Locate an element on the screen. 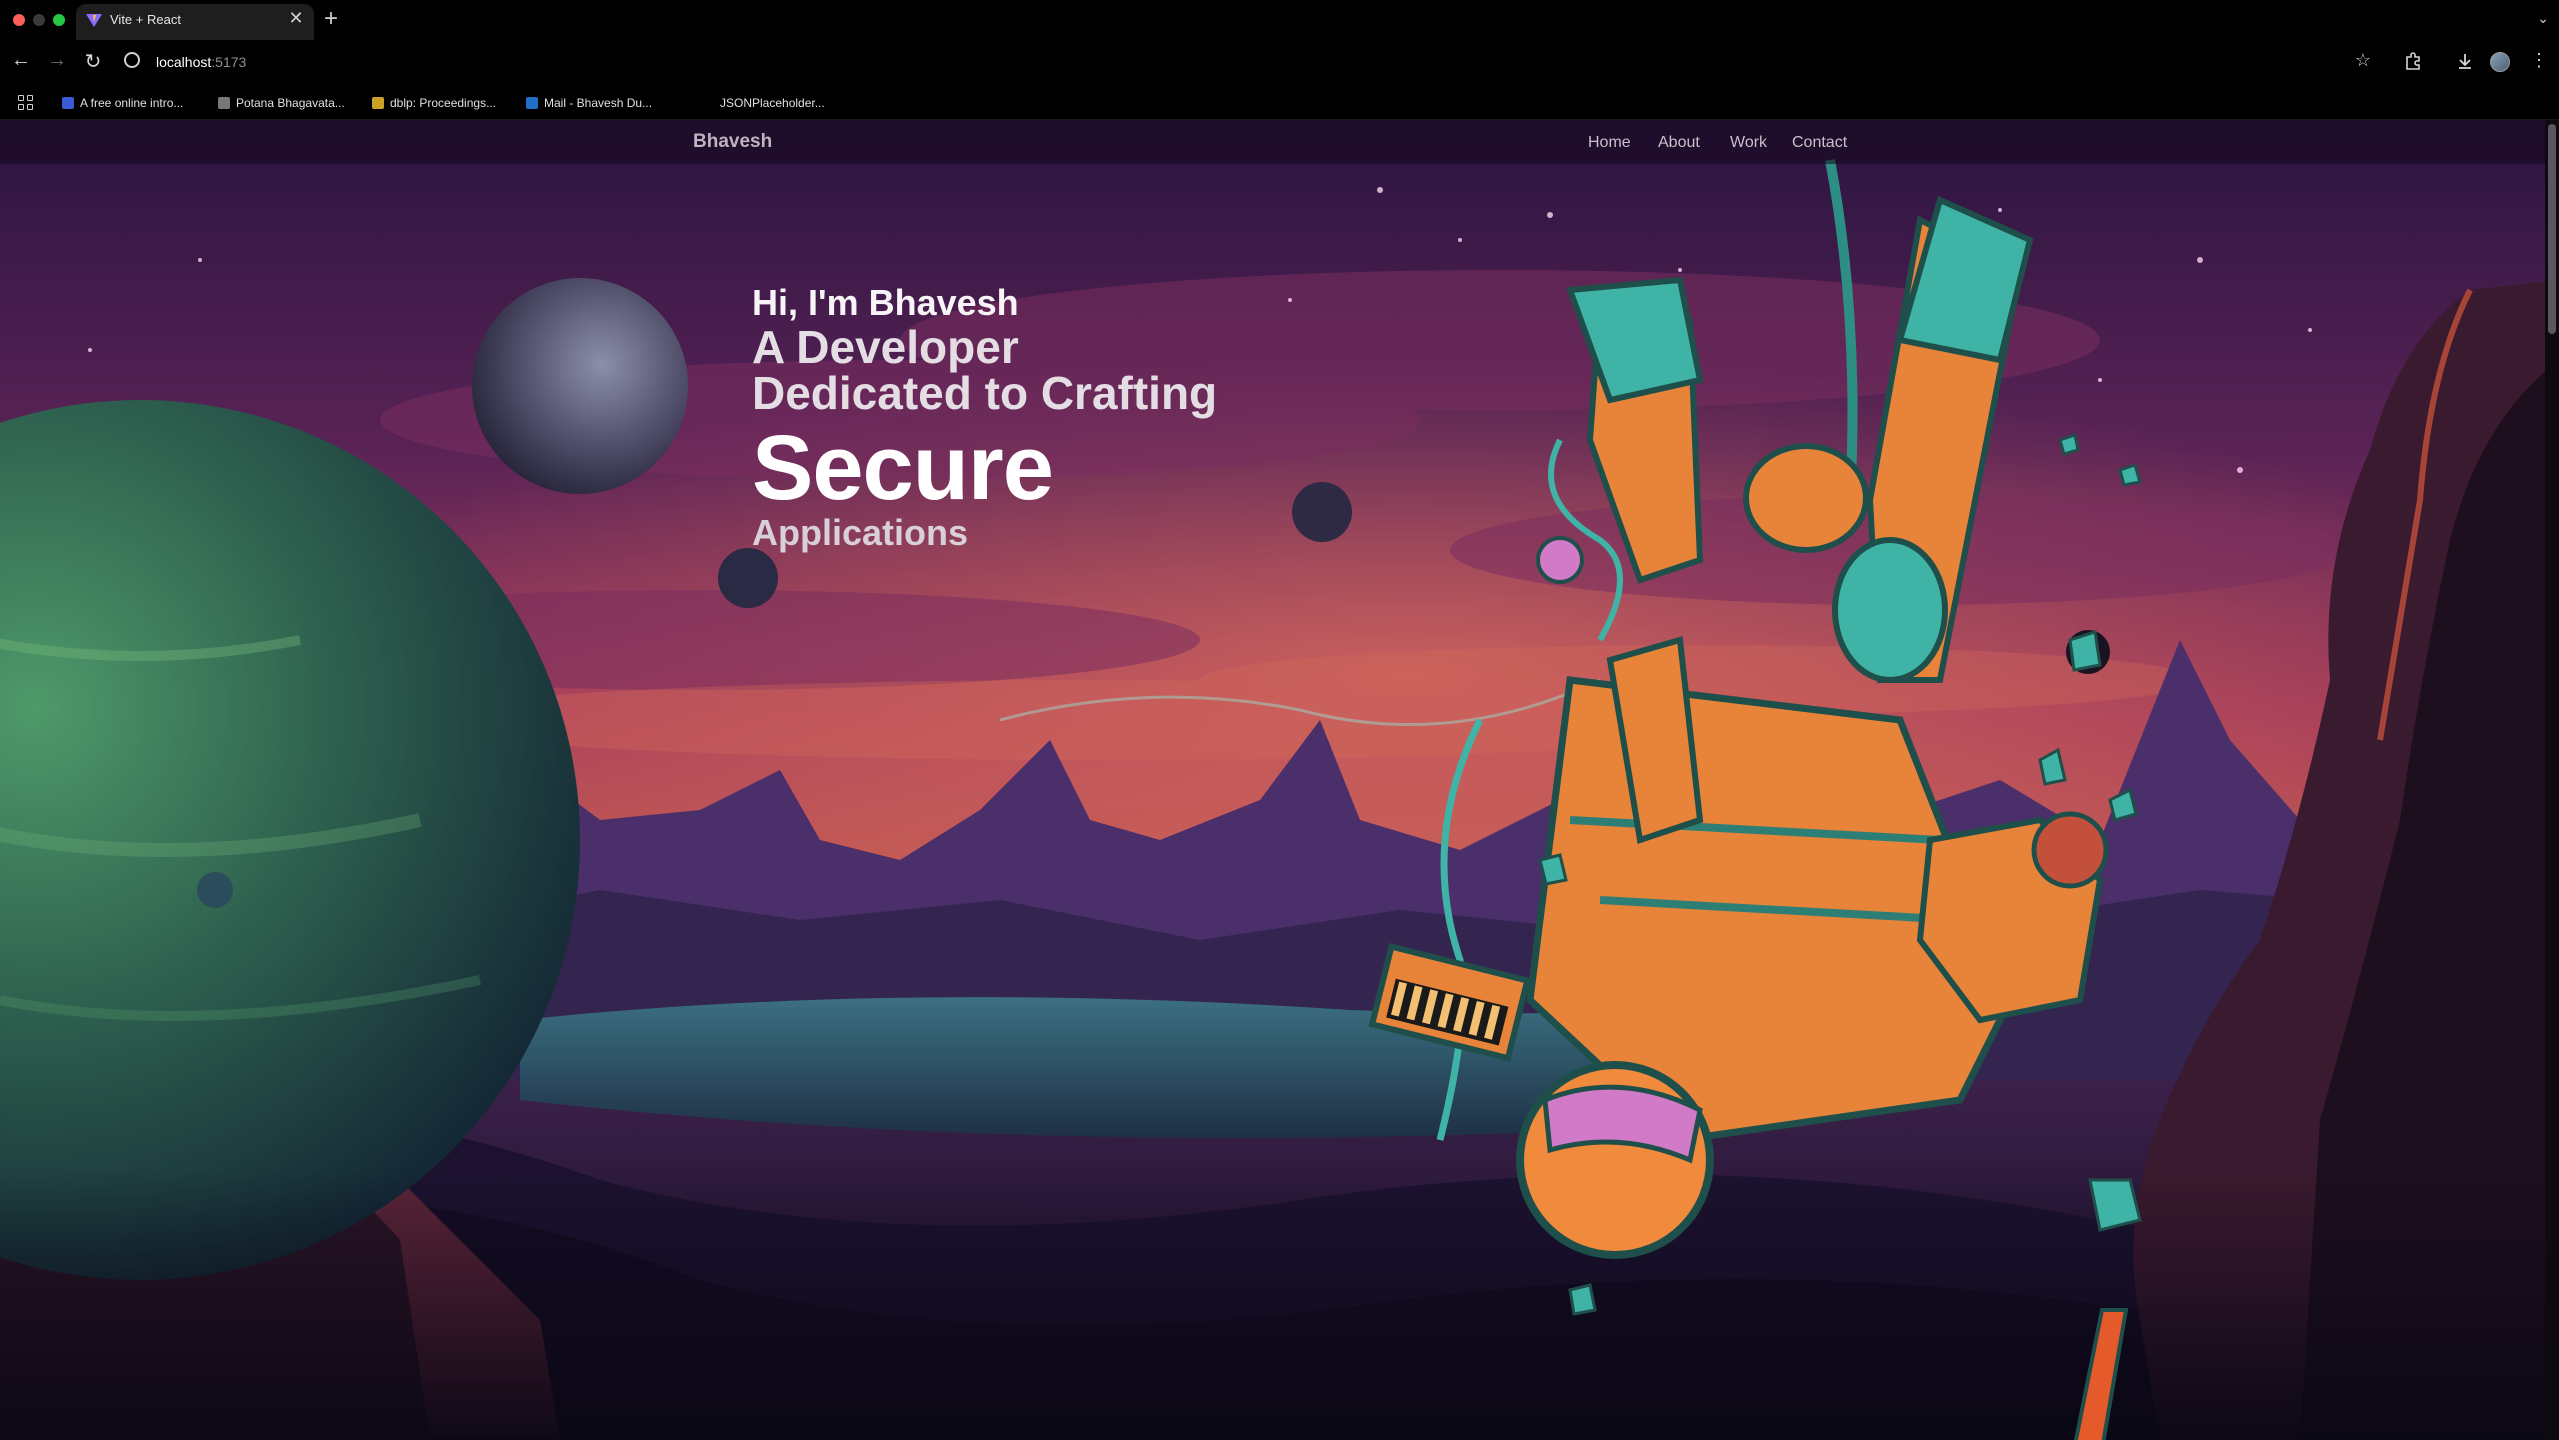  tab-strip: Vite + React ✕ + ⌄ is located at coordinates (1279, 20).